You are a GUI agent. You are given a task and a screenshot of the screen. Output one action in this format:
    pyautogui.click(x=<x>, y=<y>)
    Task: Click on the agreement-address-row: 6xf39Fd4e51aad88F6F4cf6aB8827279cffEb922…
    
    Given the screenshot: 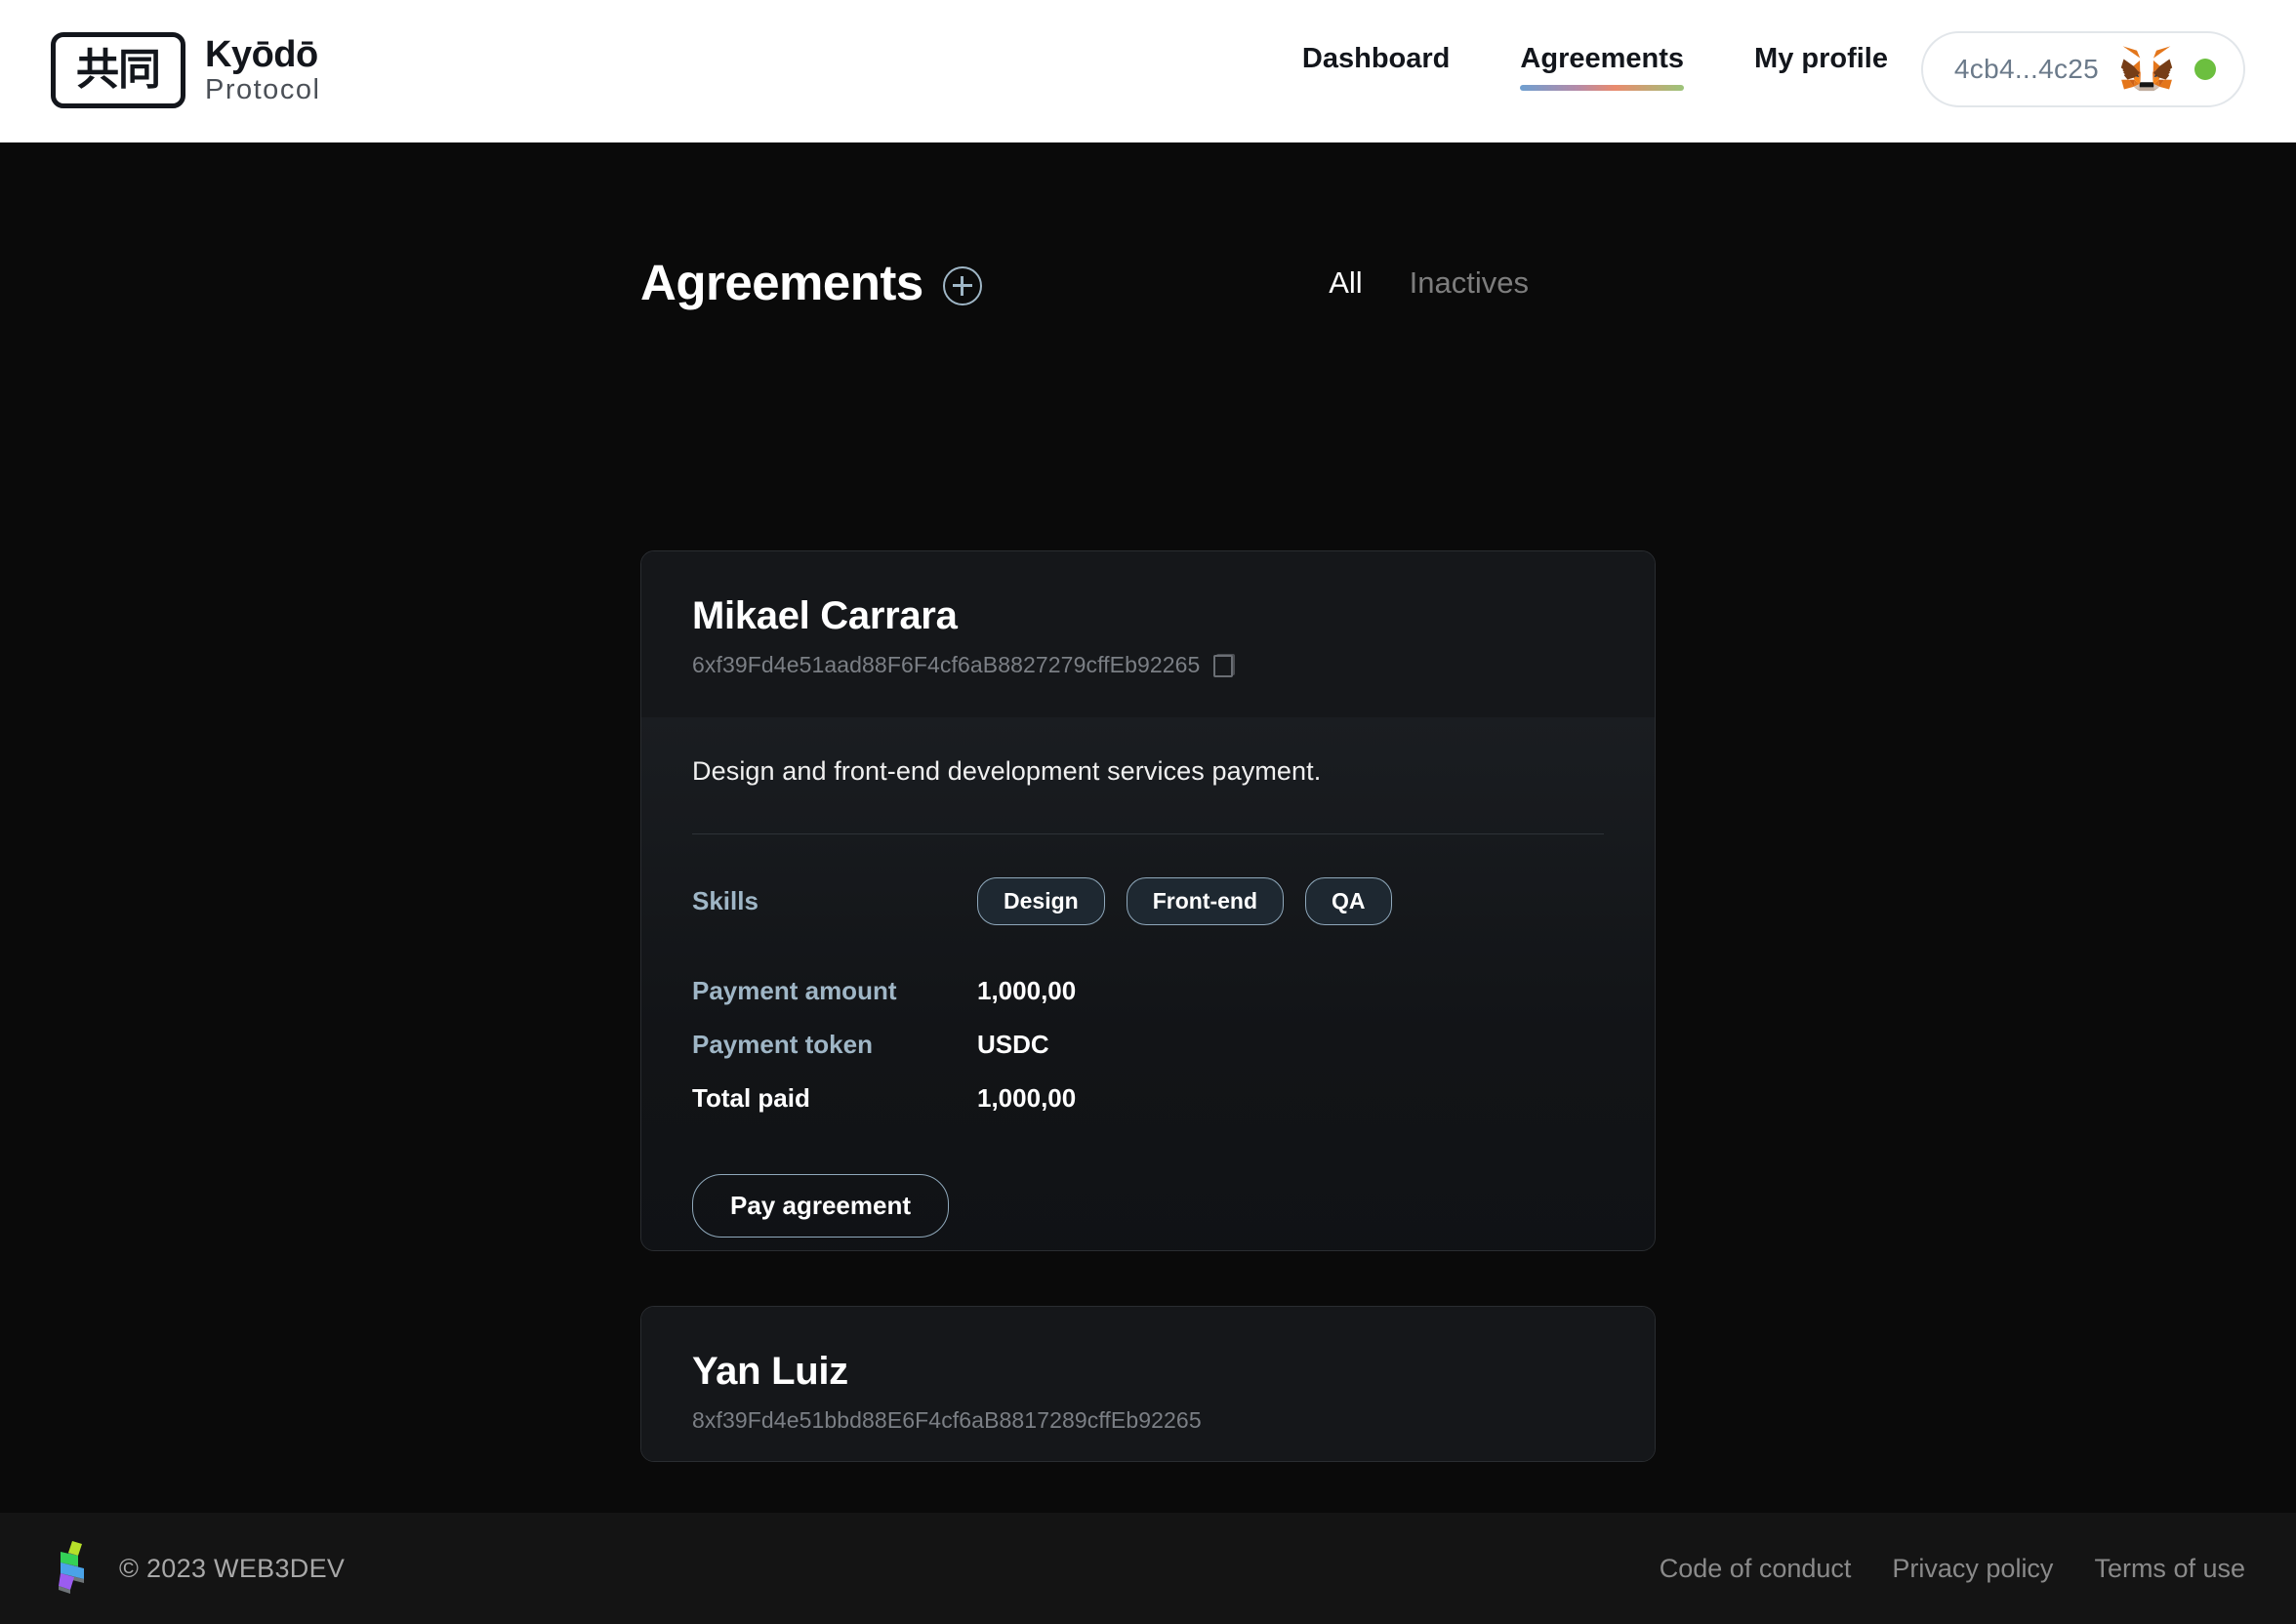 What is the action you would take?
    pyautogui.click(x=1148, y=665)
    